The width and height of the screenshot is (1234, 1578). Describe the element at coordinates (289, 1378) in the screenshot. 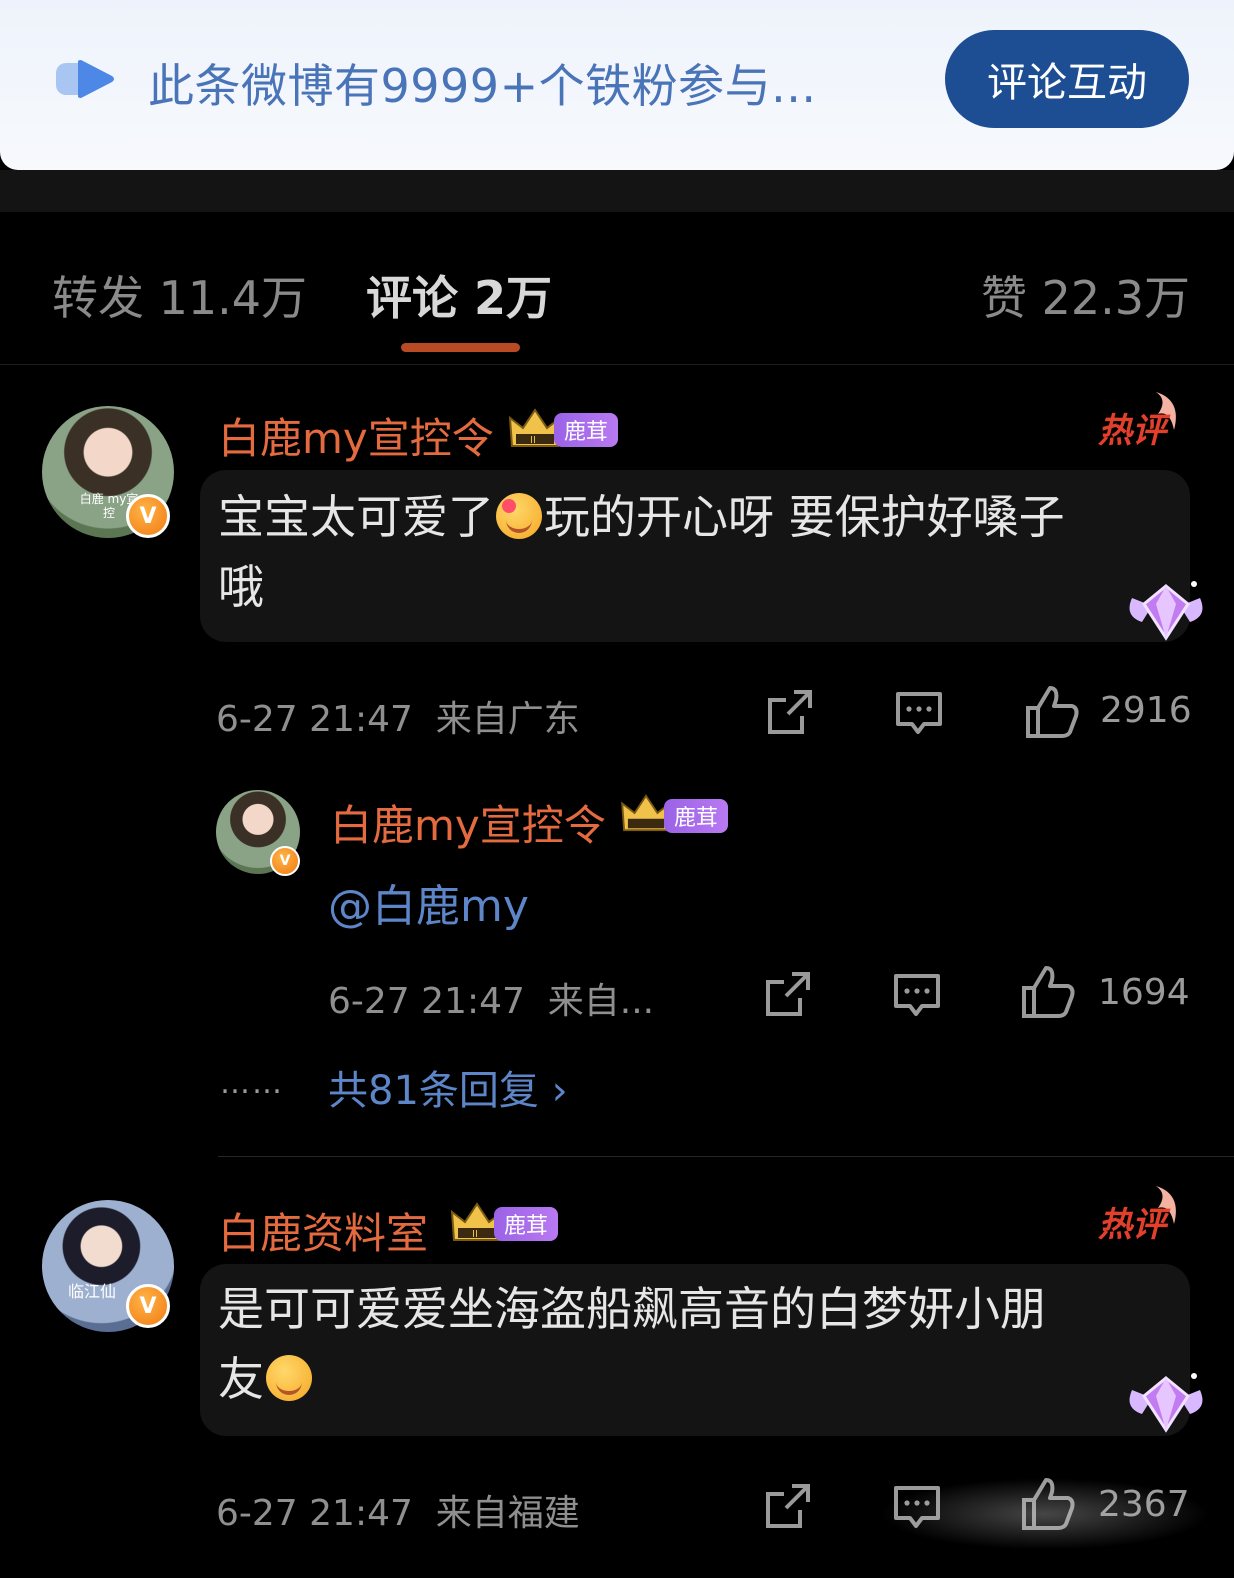

I see `kissing-face-emoji-icon` at that location.